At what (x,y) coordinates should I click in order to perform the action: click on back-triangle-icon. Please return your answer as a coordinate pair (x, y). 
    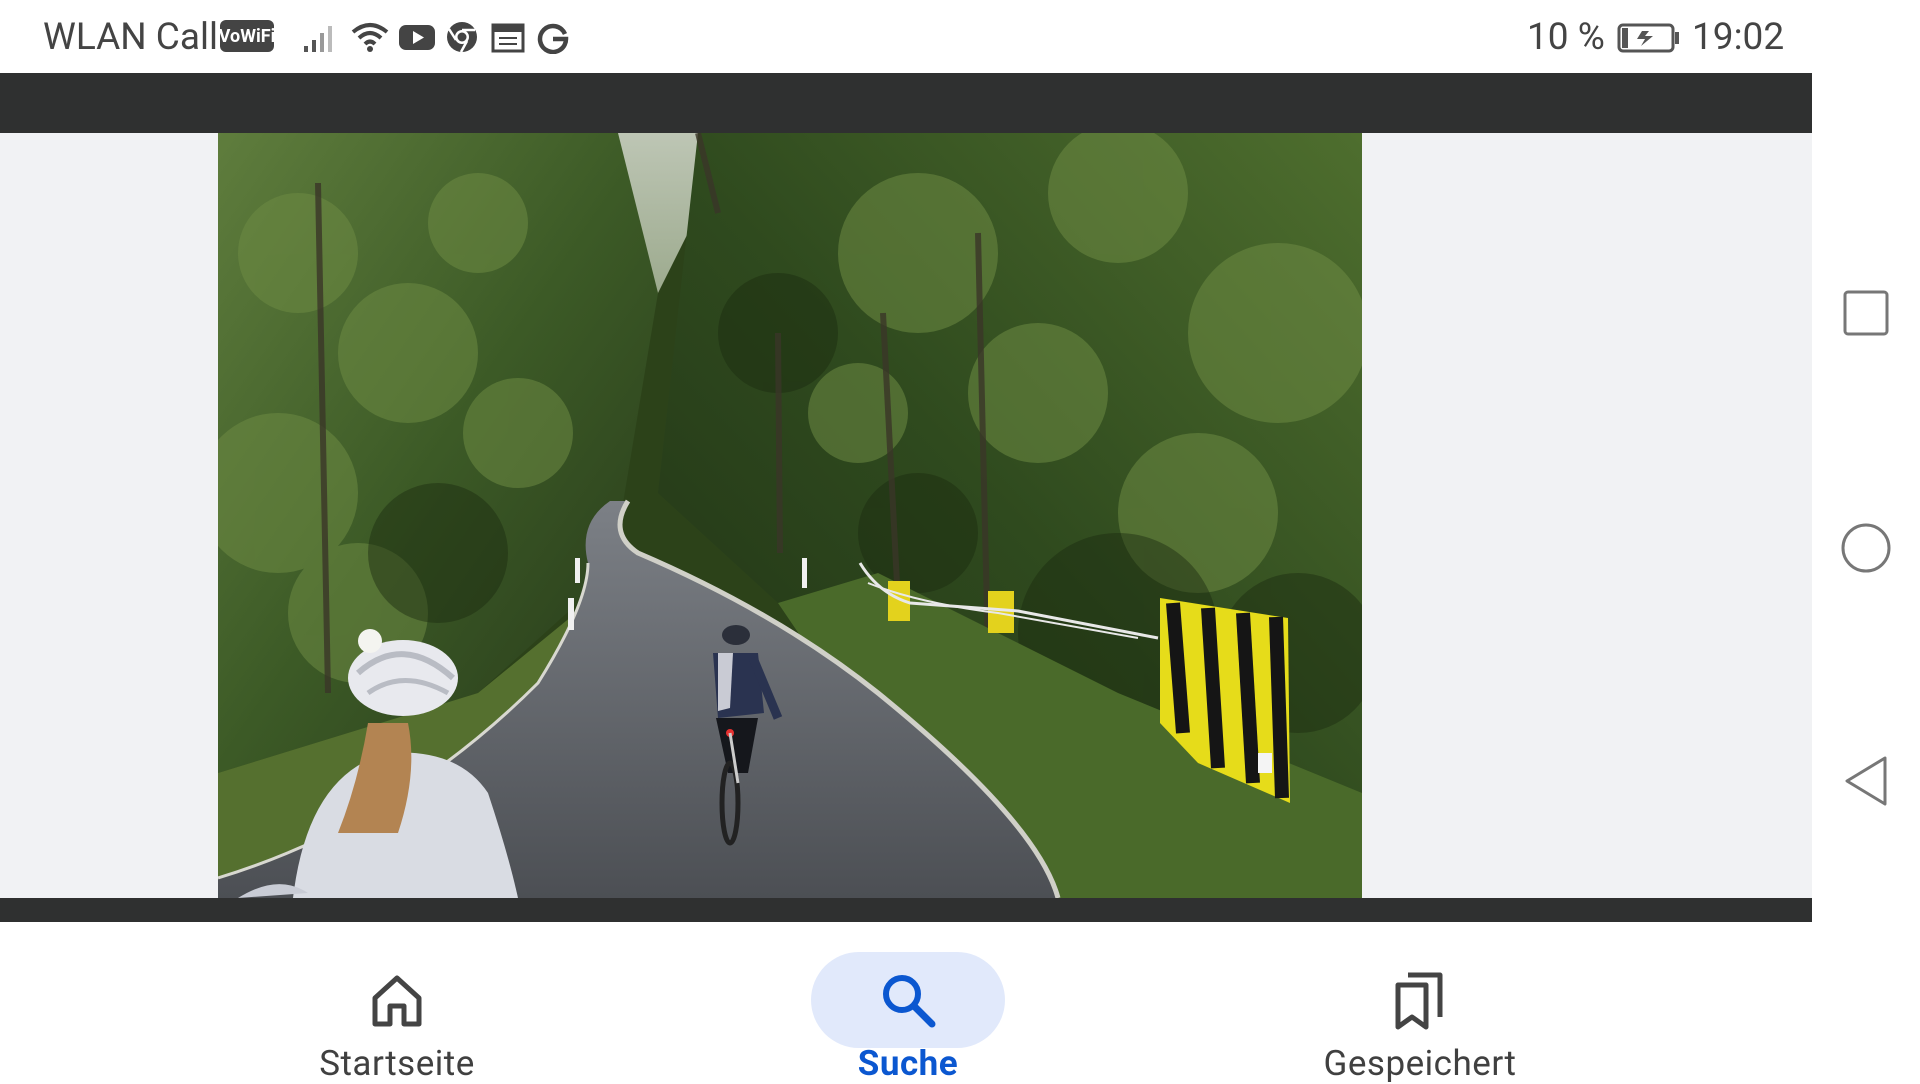
    Looking at the image, I should click on (1866, 781).